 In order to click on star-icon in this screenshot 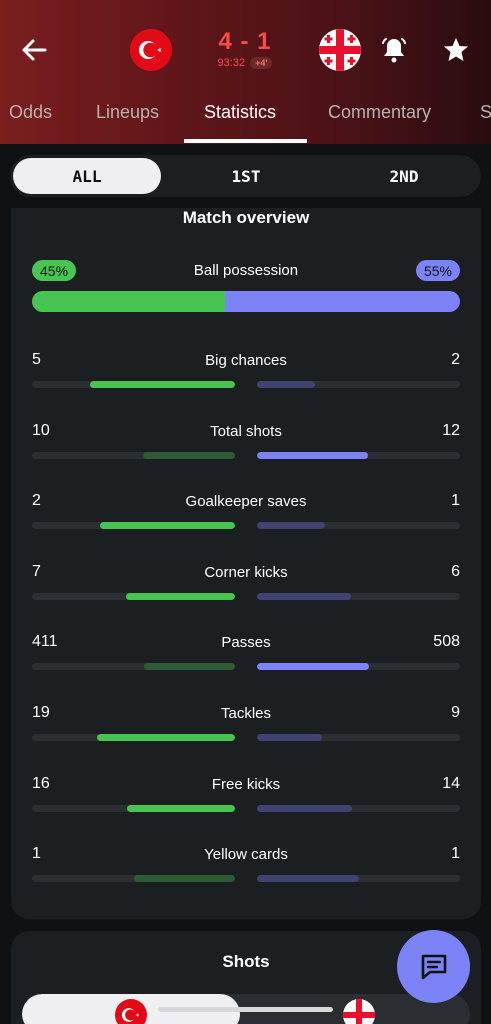, I will do `click(456, 49)`.